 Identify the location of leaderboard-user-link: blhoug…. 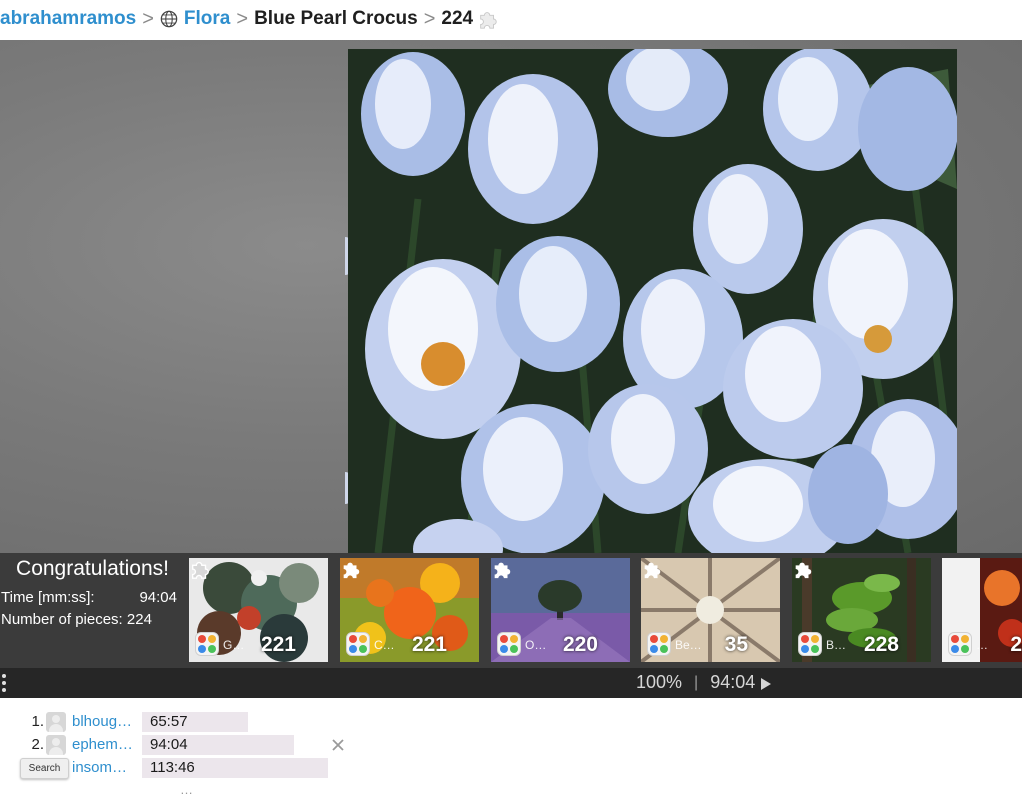
(107, 721).